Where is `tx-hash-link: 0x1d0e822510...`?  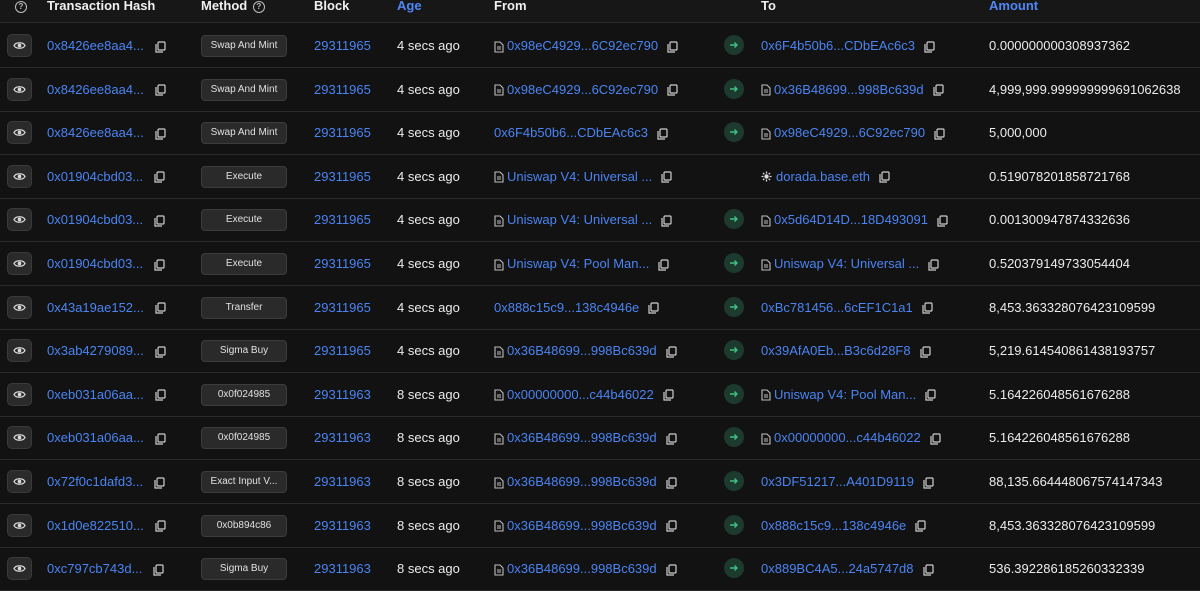 tx-hash-link: 0x1d0e822510... is located at coordinates (95, 525).